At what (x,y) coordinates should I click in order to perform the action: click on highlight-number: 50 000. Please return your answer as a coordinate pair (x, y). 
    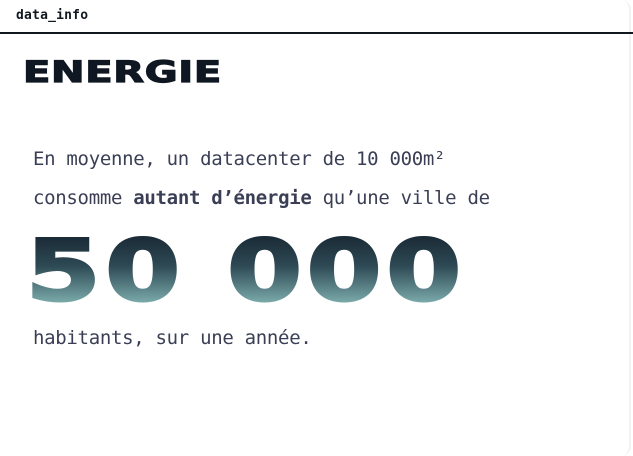
    Looking at the image, I should click on (245, 267).